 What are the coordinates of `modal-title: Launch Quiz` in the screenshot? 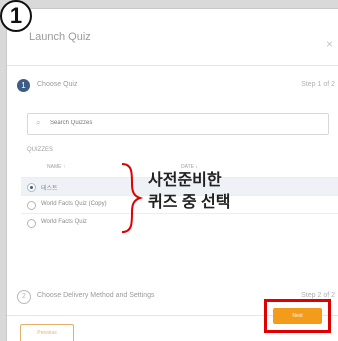 It's located at (60, 37).